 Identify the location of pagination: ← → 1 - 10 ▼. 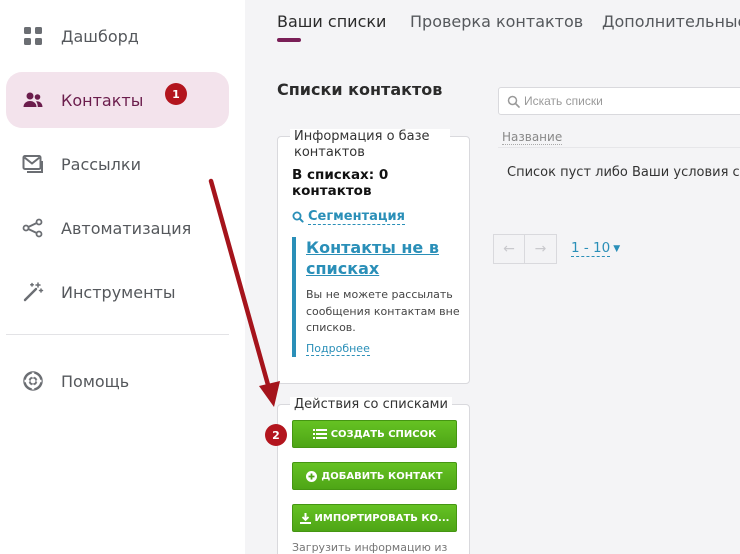
(556, 249).